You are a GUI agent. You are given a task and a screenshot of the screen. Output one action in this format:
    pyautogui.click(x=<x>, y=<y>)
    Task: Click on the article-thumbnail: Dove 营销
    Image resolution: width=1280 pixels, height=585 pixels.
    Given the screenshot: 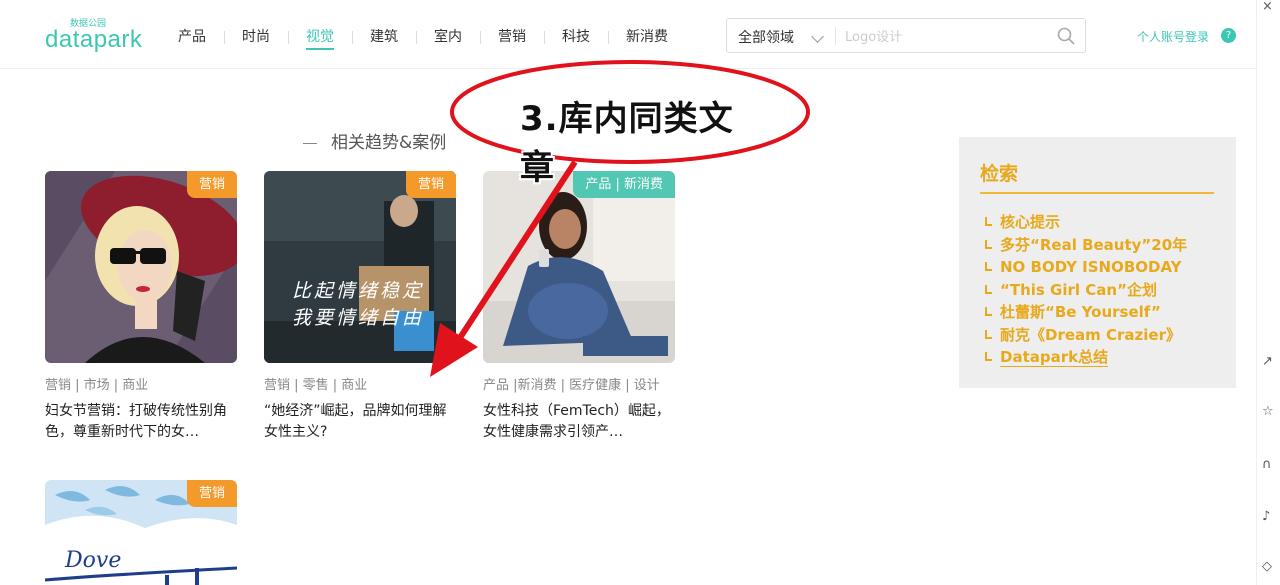 What is the action you would take?
    pyautogui.click(x=141, y=532)
    